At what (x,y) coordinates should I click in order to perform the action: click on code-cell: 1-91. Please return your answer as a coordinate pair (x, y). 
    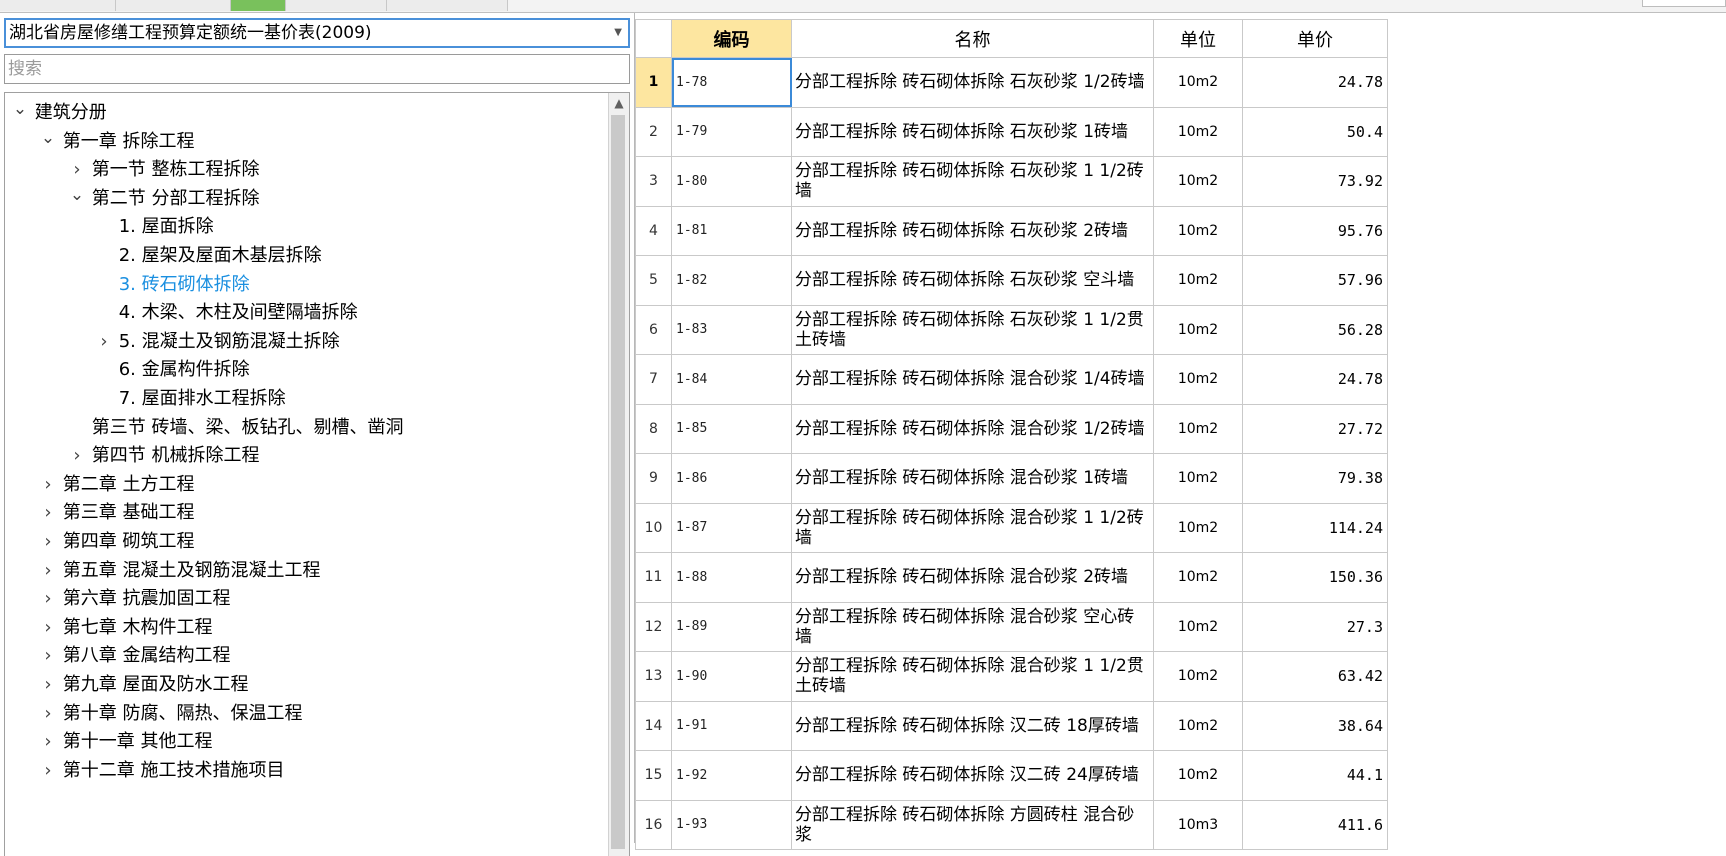
    Looking at the image, I should click on (731, 725).